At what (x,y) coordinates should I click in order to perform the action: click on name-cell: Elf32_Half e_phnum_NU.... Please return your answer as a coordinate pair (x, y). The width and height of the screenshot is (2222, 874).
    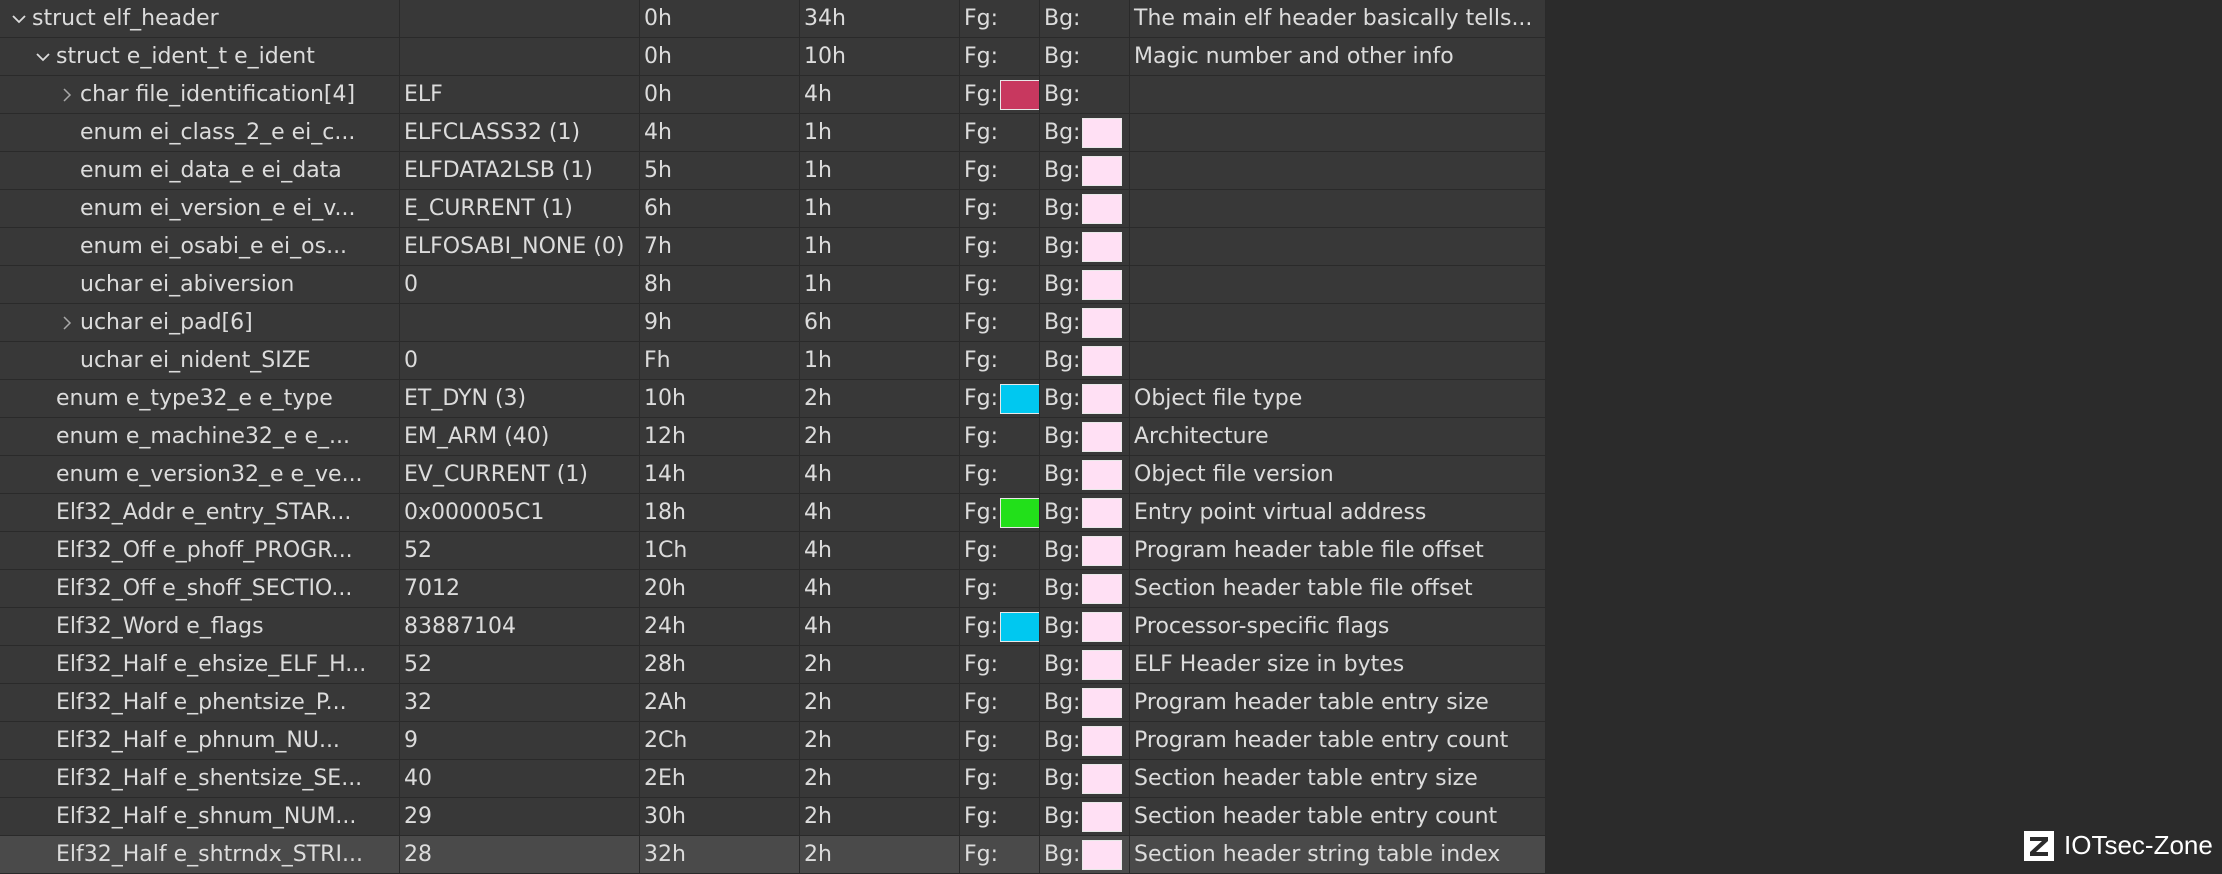
    Looking at the image, I should click on (200, 741).